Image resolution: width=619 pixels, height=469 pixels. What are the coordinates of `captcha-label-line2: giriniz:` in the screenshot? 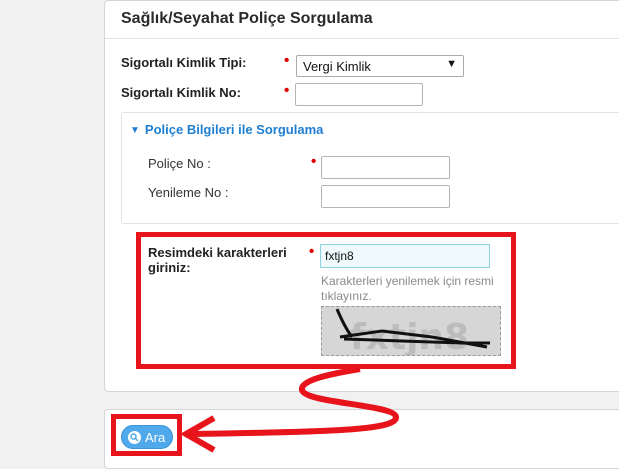 It's located at (169, 267).